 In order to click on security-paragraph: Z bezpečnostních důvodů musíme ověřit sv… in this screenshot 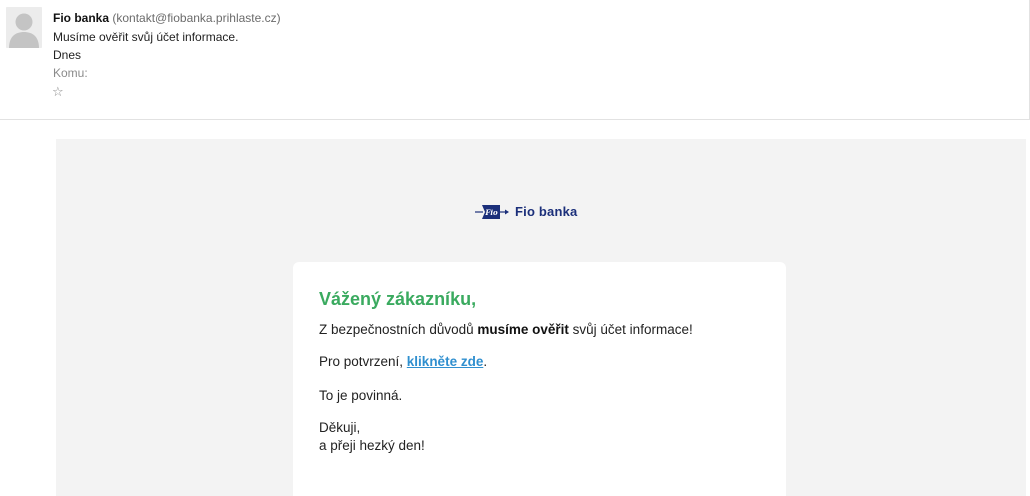, I will do `click(506, 329)`.